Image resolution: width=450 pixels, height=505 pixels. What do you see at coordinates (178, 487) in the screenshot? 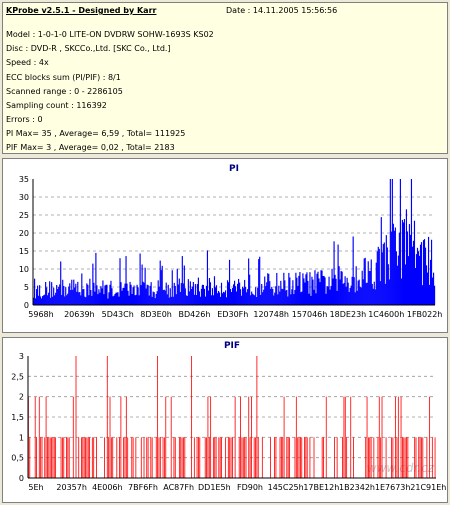
I see `x-tick-label: AC87Fh` at bounding box center [178, 487].